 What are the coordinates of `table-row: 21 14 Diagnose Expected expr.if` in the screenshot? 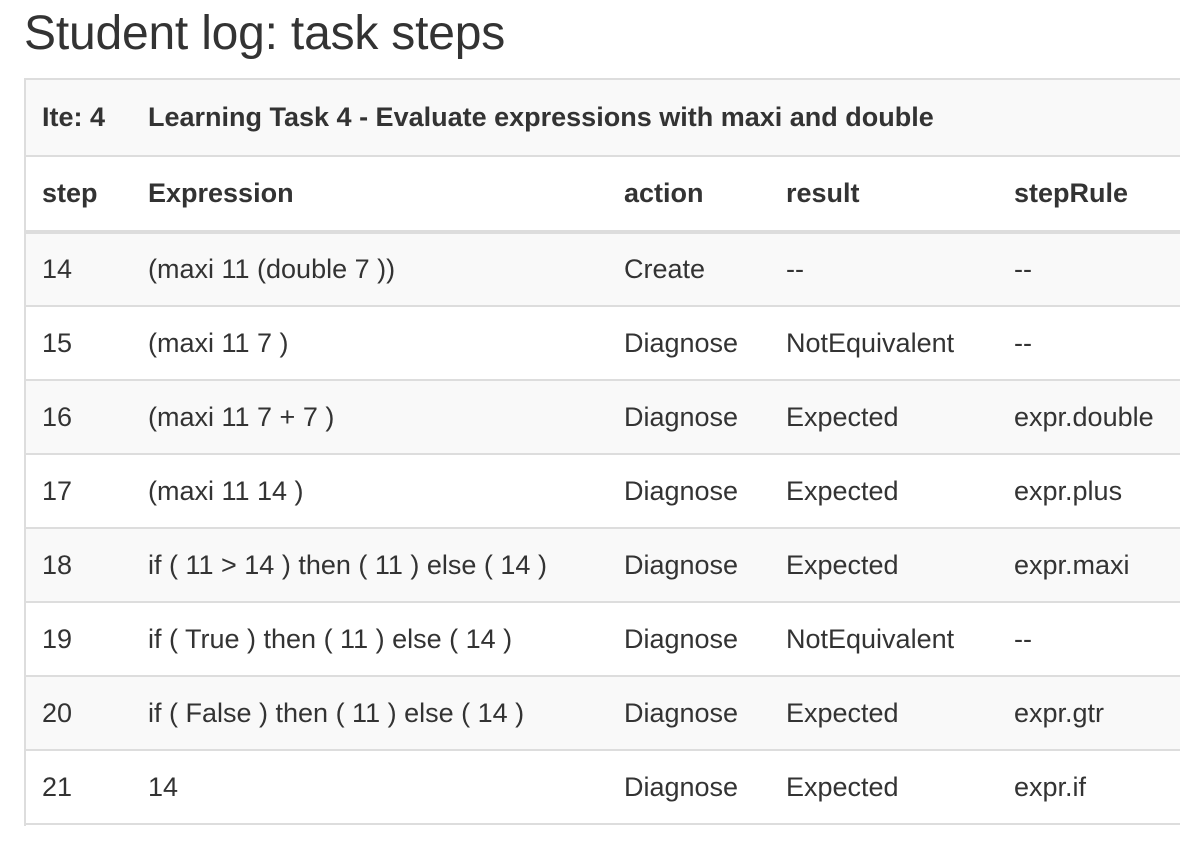 It's located at (603, 787).